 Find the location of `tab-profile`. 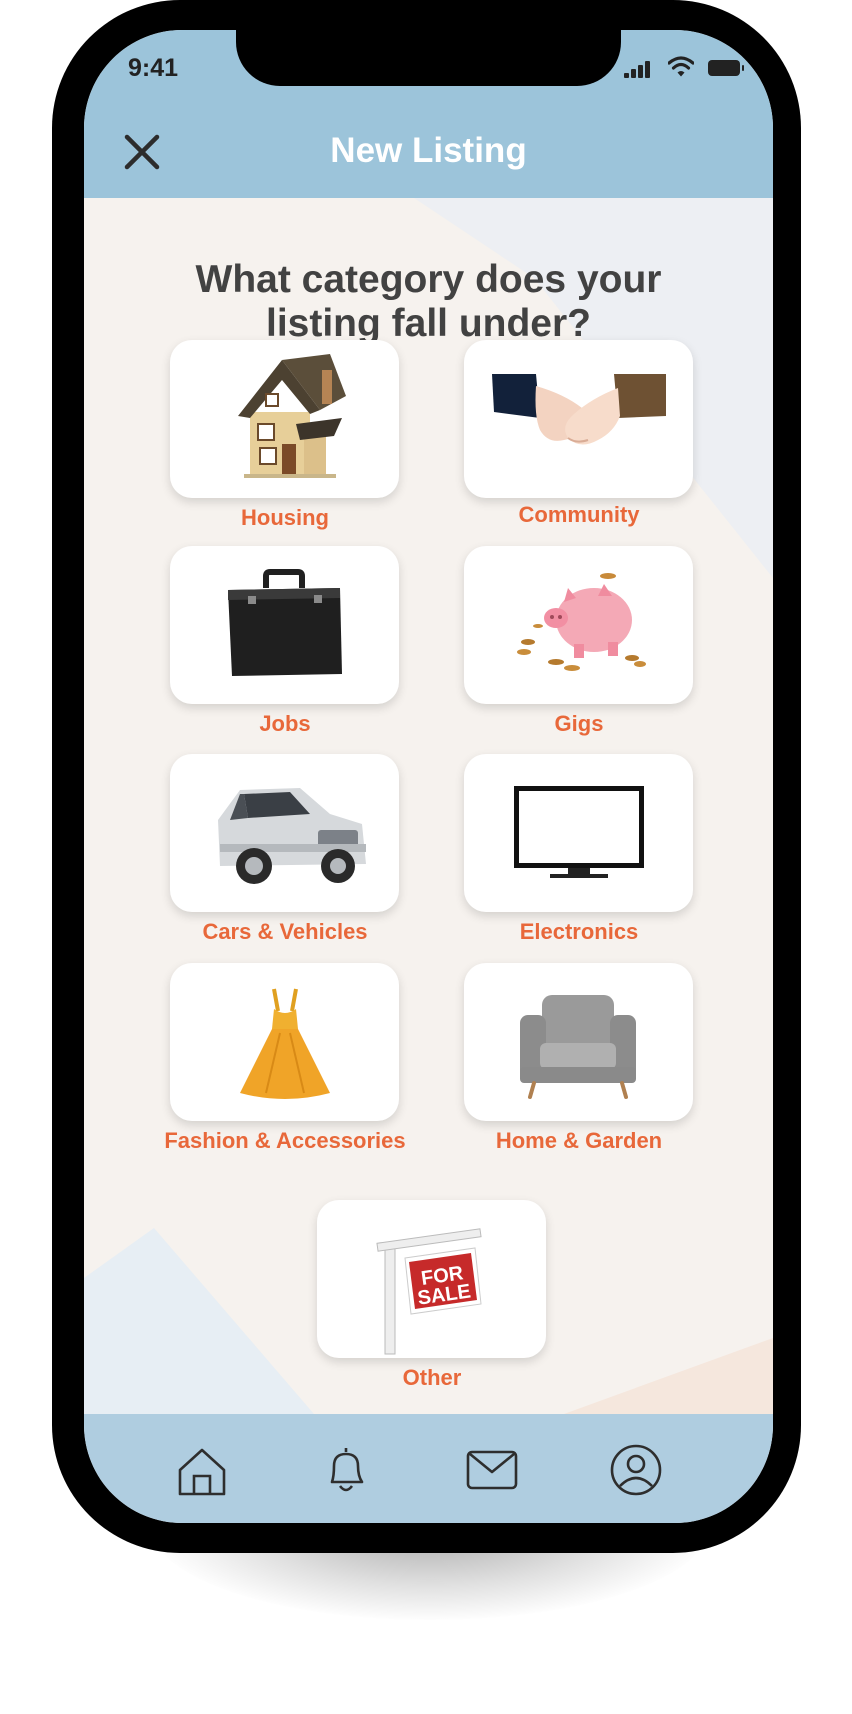

tab-profile is located at coordinates (636, 1470).